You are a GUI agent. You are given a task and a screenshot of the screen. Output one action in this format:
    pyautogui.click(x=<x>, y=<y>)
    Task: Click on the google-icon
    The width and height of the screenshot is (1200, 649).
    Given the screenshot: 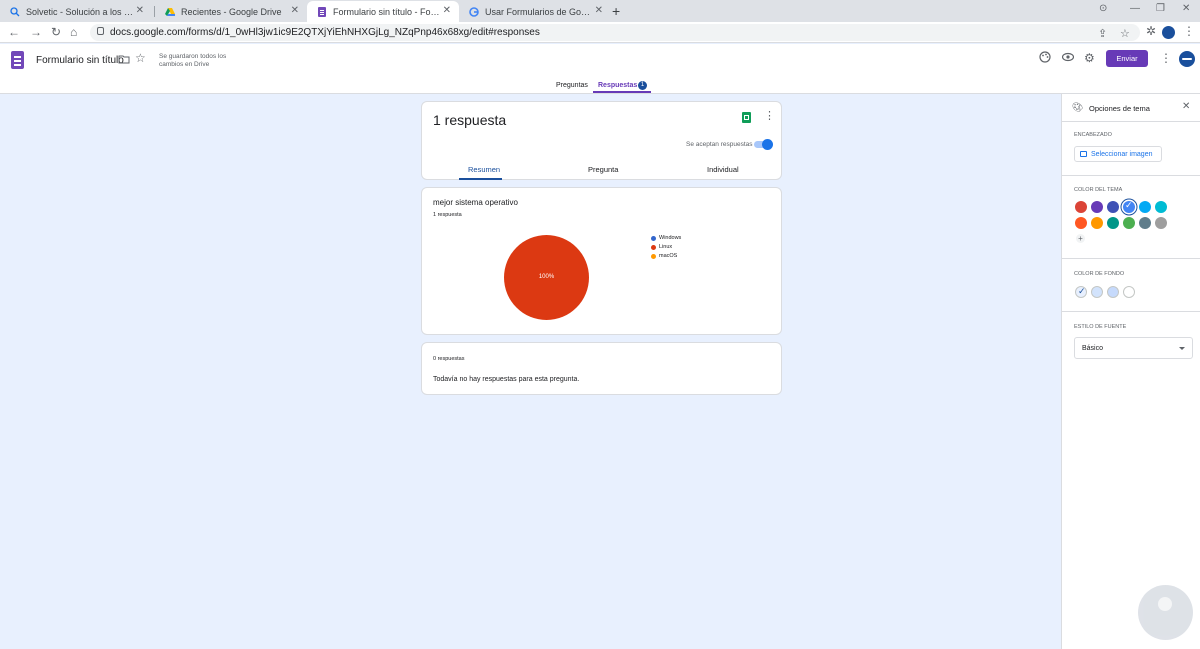 What is the action you would take?
    pyautogui.click(x=474, y=11)
    